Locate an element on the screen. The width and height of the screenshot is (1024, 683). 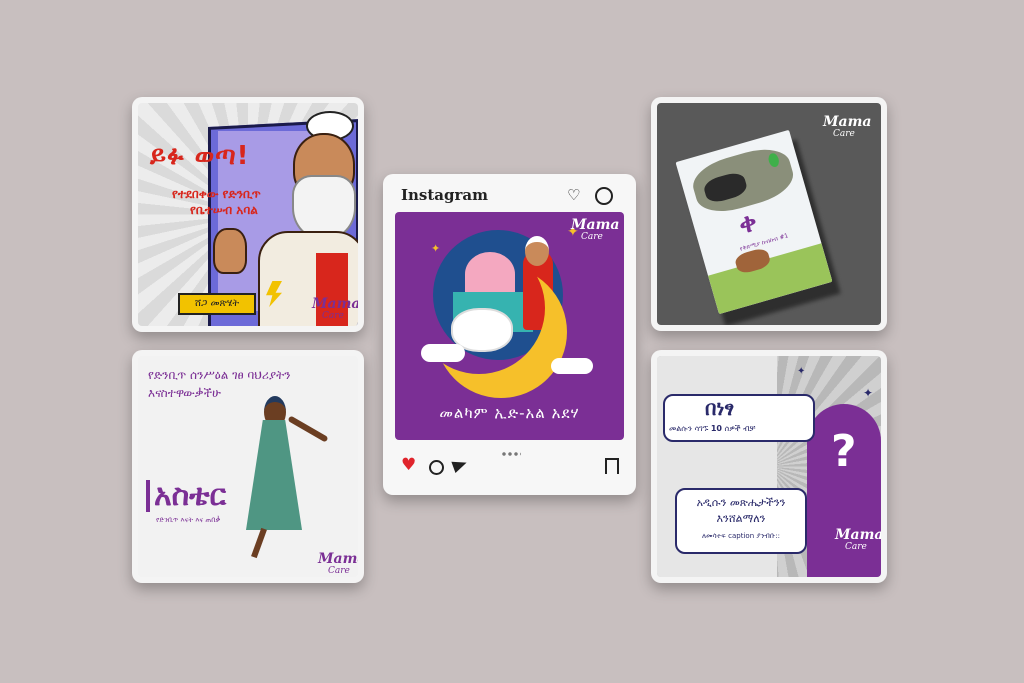
prize-line-1: አዲሱን መጽሔታችንን is located at coordinates (741, 502).